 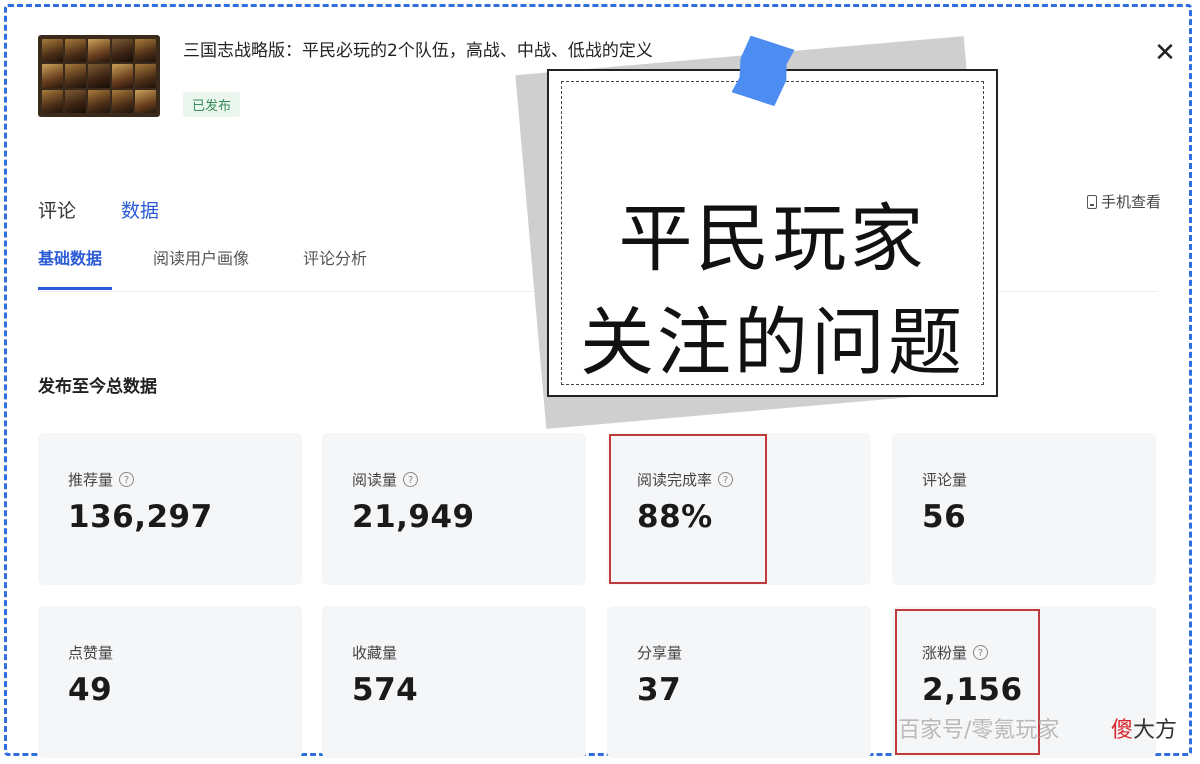 I want to click on section-title: 发布至今总数据, so click(x=97, y=387).